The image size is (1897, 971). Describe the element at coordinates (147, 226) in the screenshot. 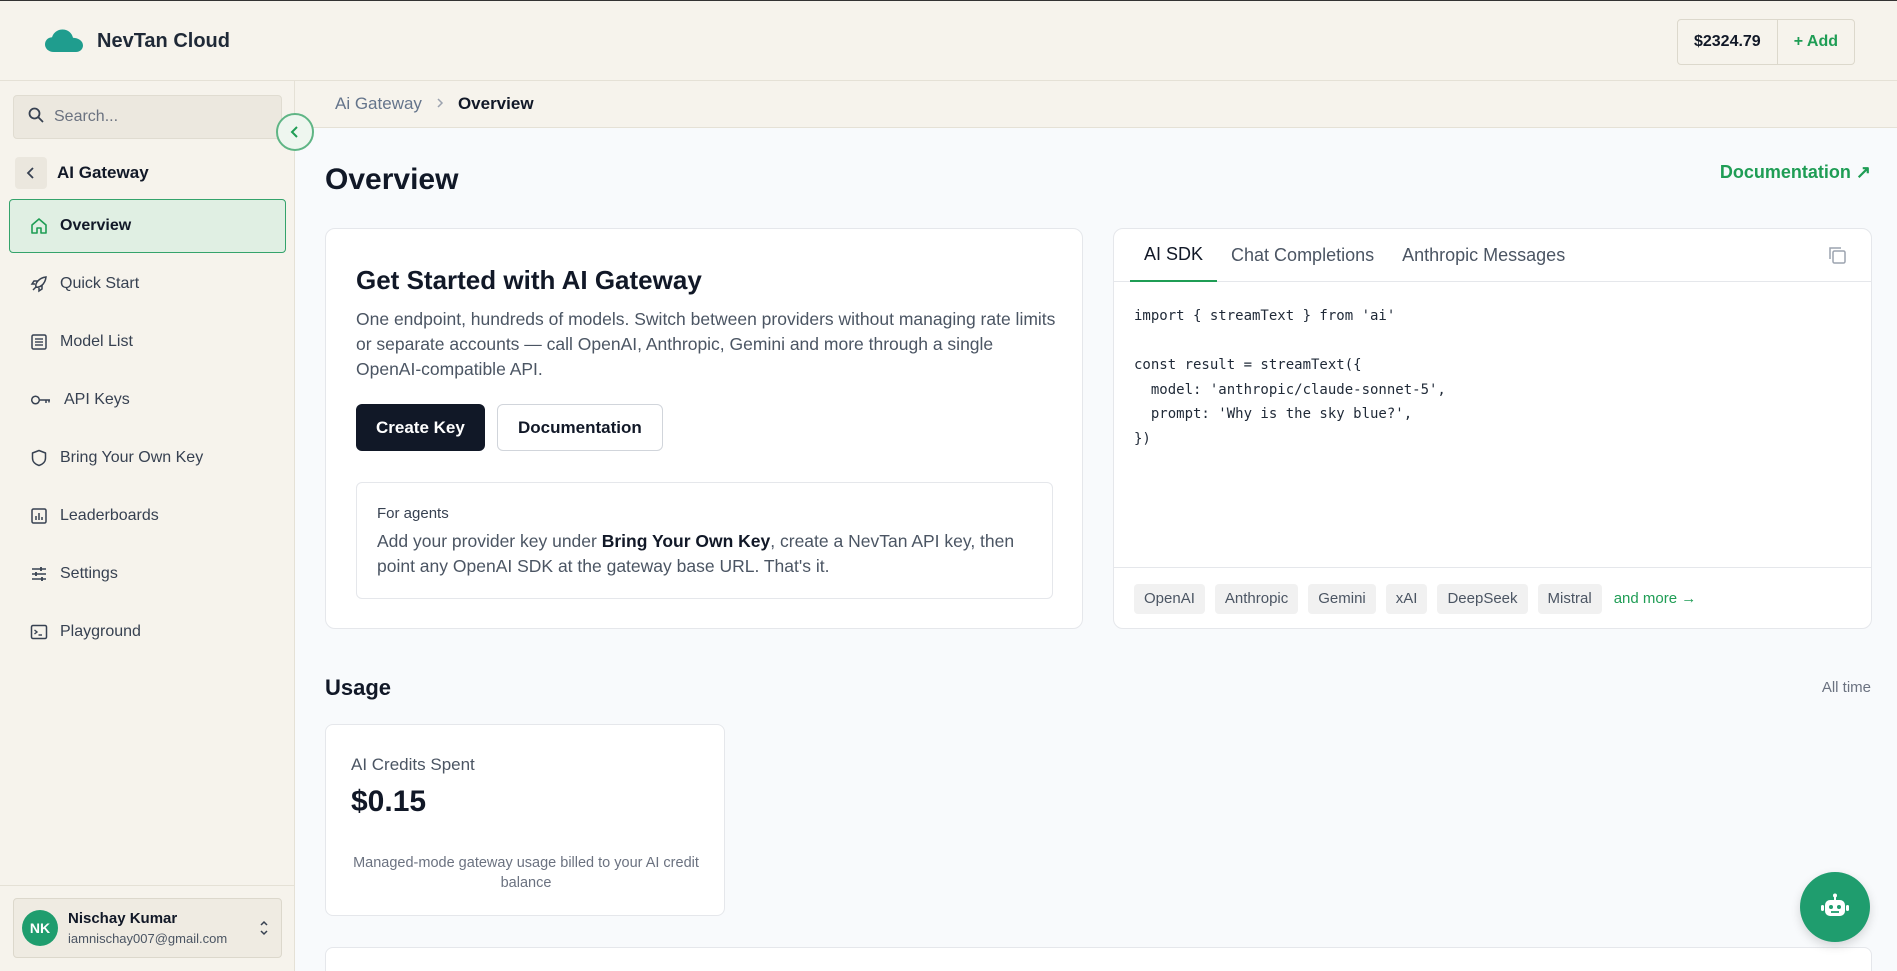

I see `sidebar-item-overview: Overview` at that location.